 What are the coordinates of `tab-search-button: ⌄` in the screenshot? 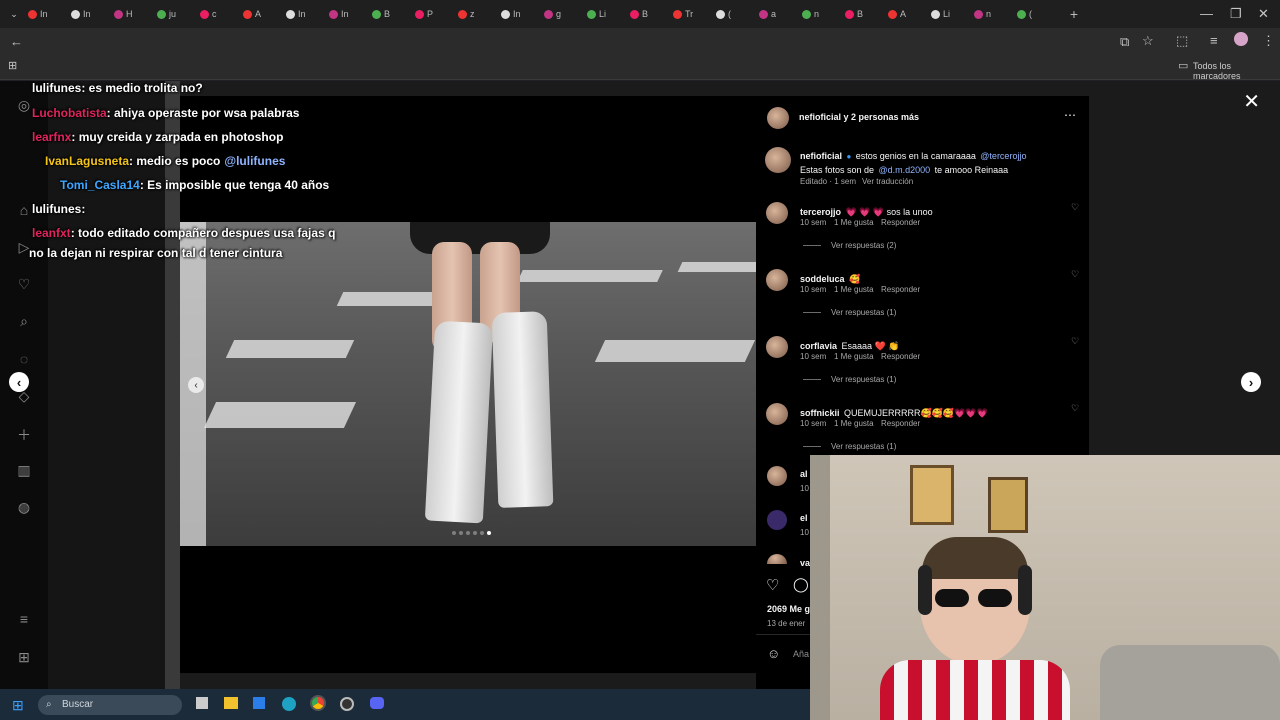 It's located at (14, 14).